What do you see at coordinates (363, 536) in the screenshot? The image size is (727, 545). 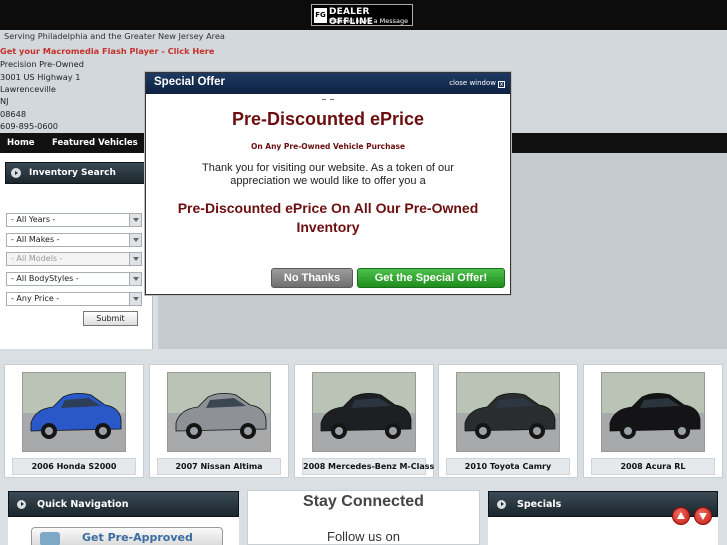 I see `follow-us-text: Follow us on` at bounding box center [363, 536].